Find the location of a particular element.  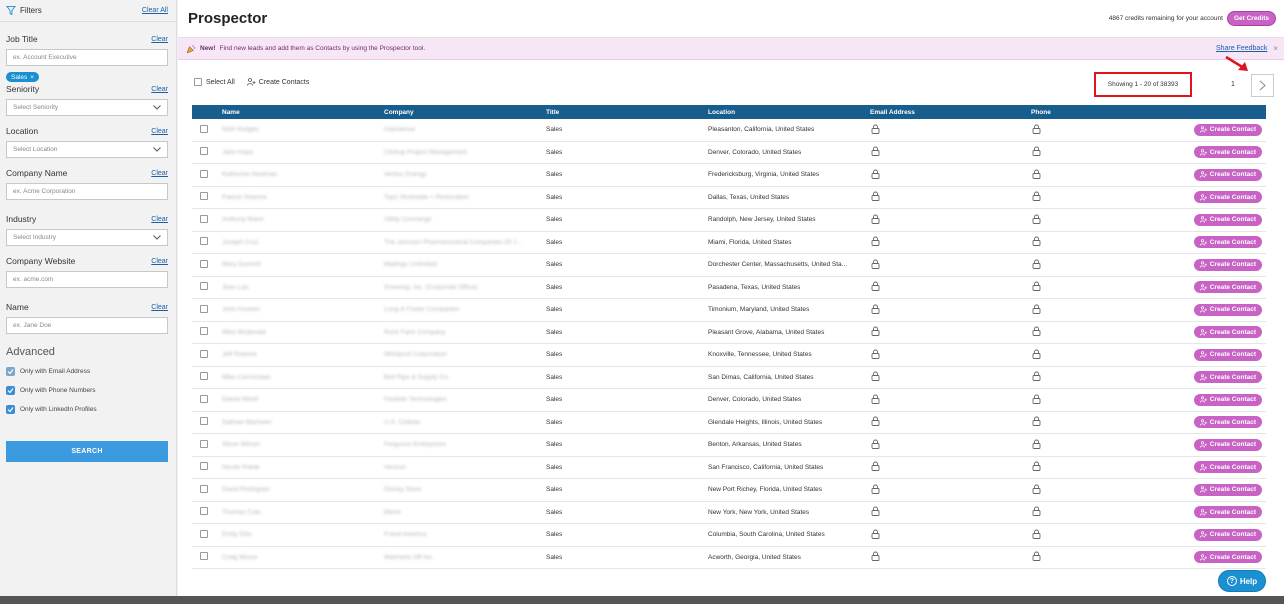

get-credits-button: Get Credits is located at coordinates (1251, 18).